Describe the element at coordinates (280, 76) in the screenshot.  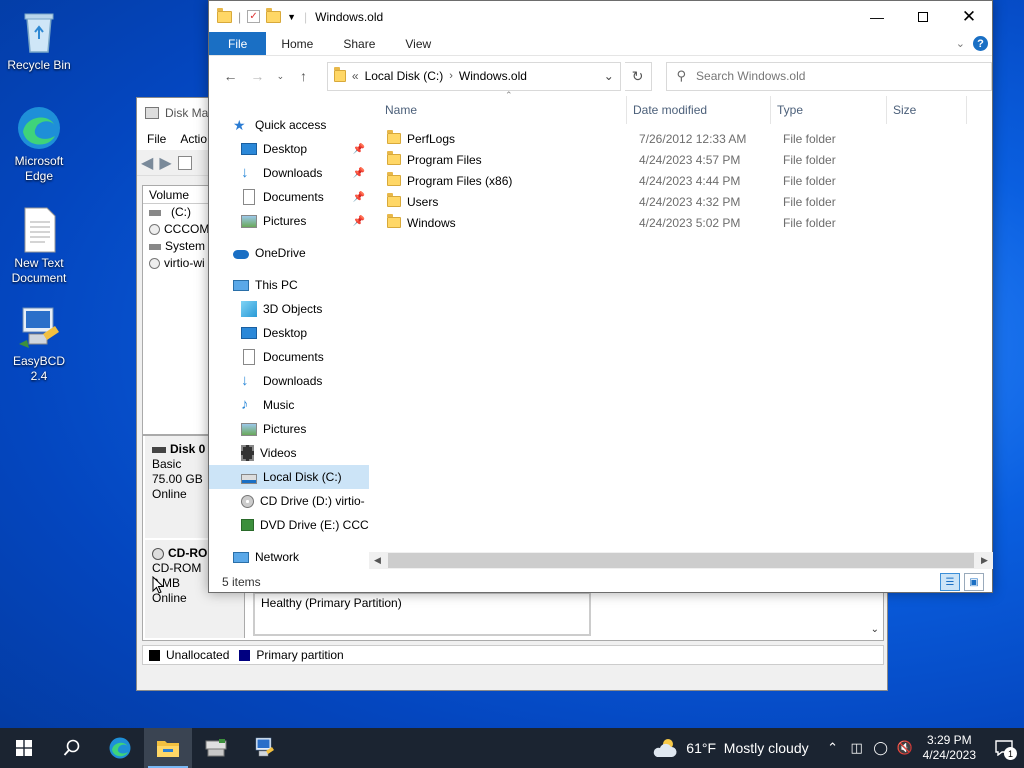
I see `recent-locations-button: ⌄` at that location.